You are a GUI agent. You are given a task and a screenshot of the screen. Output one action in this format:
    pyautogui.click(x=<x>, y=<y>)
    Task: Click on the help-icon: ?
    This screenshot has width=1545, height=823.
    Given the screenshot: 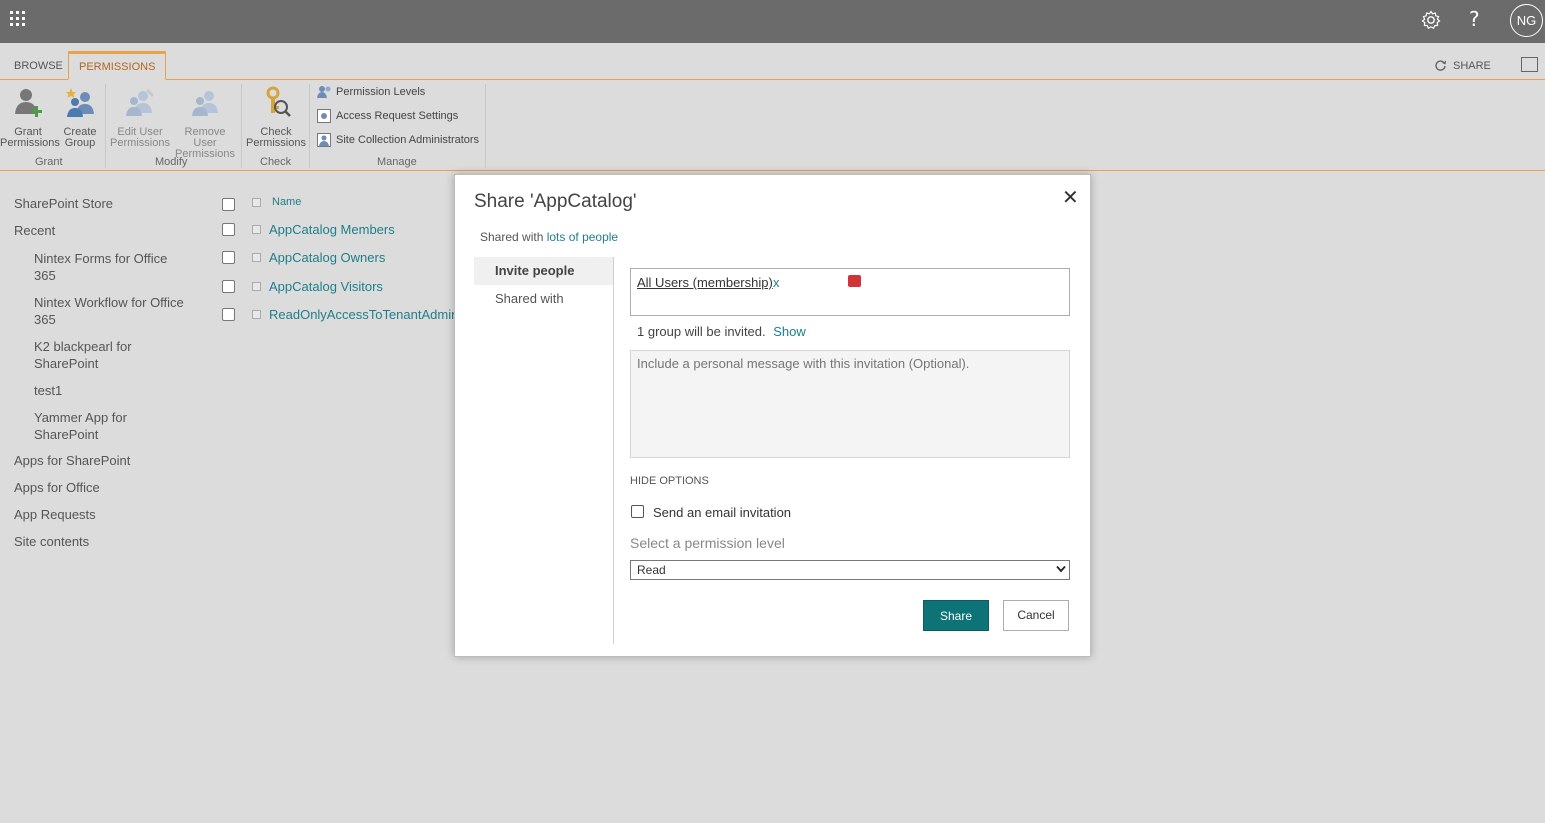 What is the action you would take?
    pyautogui.click(x=1474, y=19)
    